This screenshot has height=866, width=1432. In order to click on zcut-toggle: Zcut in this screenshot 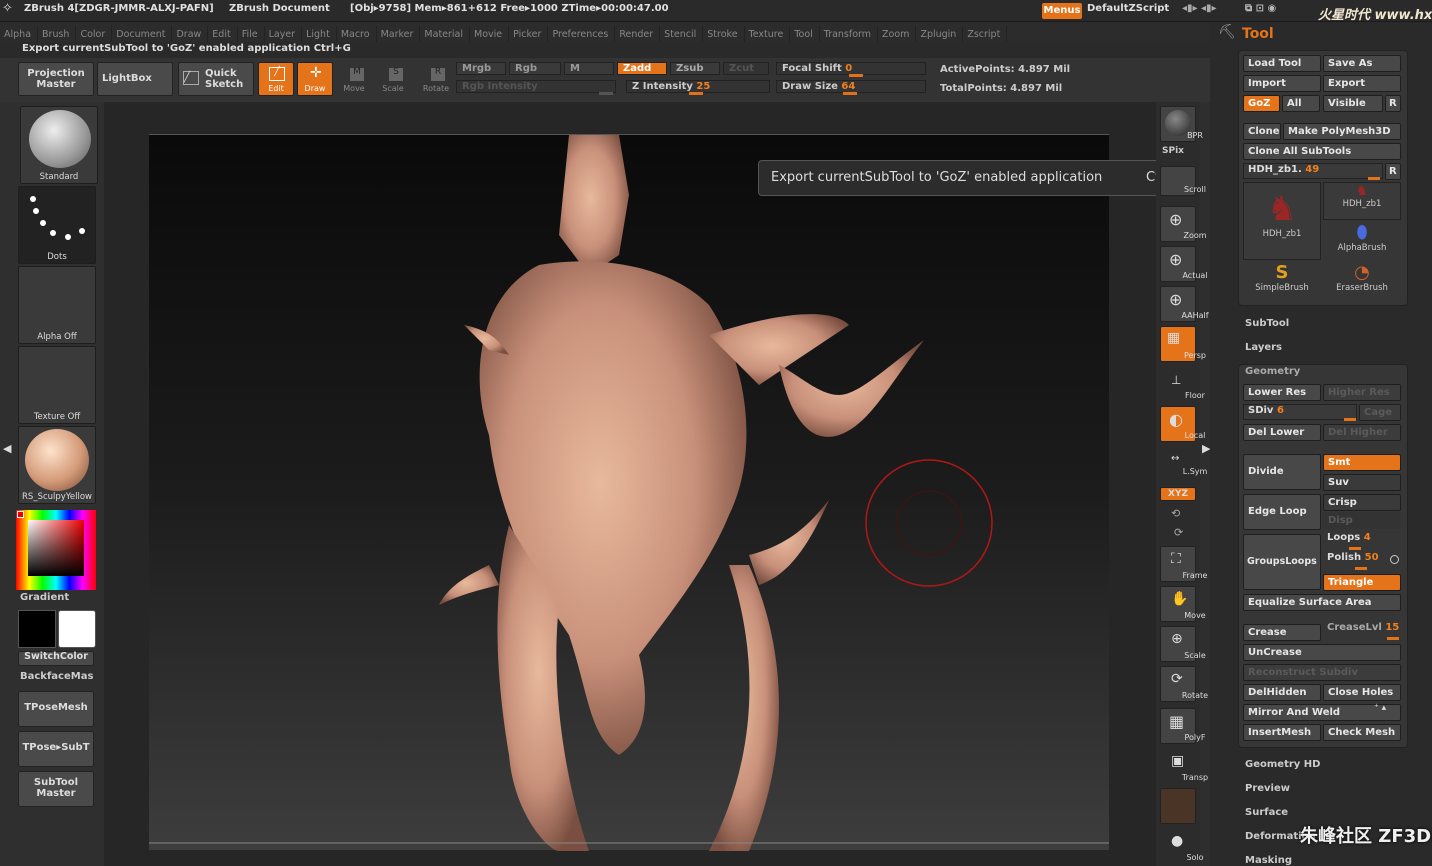, I will do `click(746, 68)`.